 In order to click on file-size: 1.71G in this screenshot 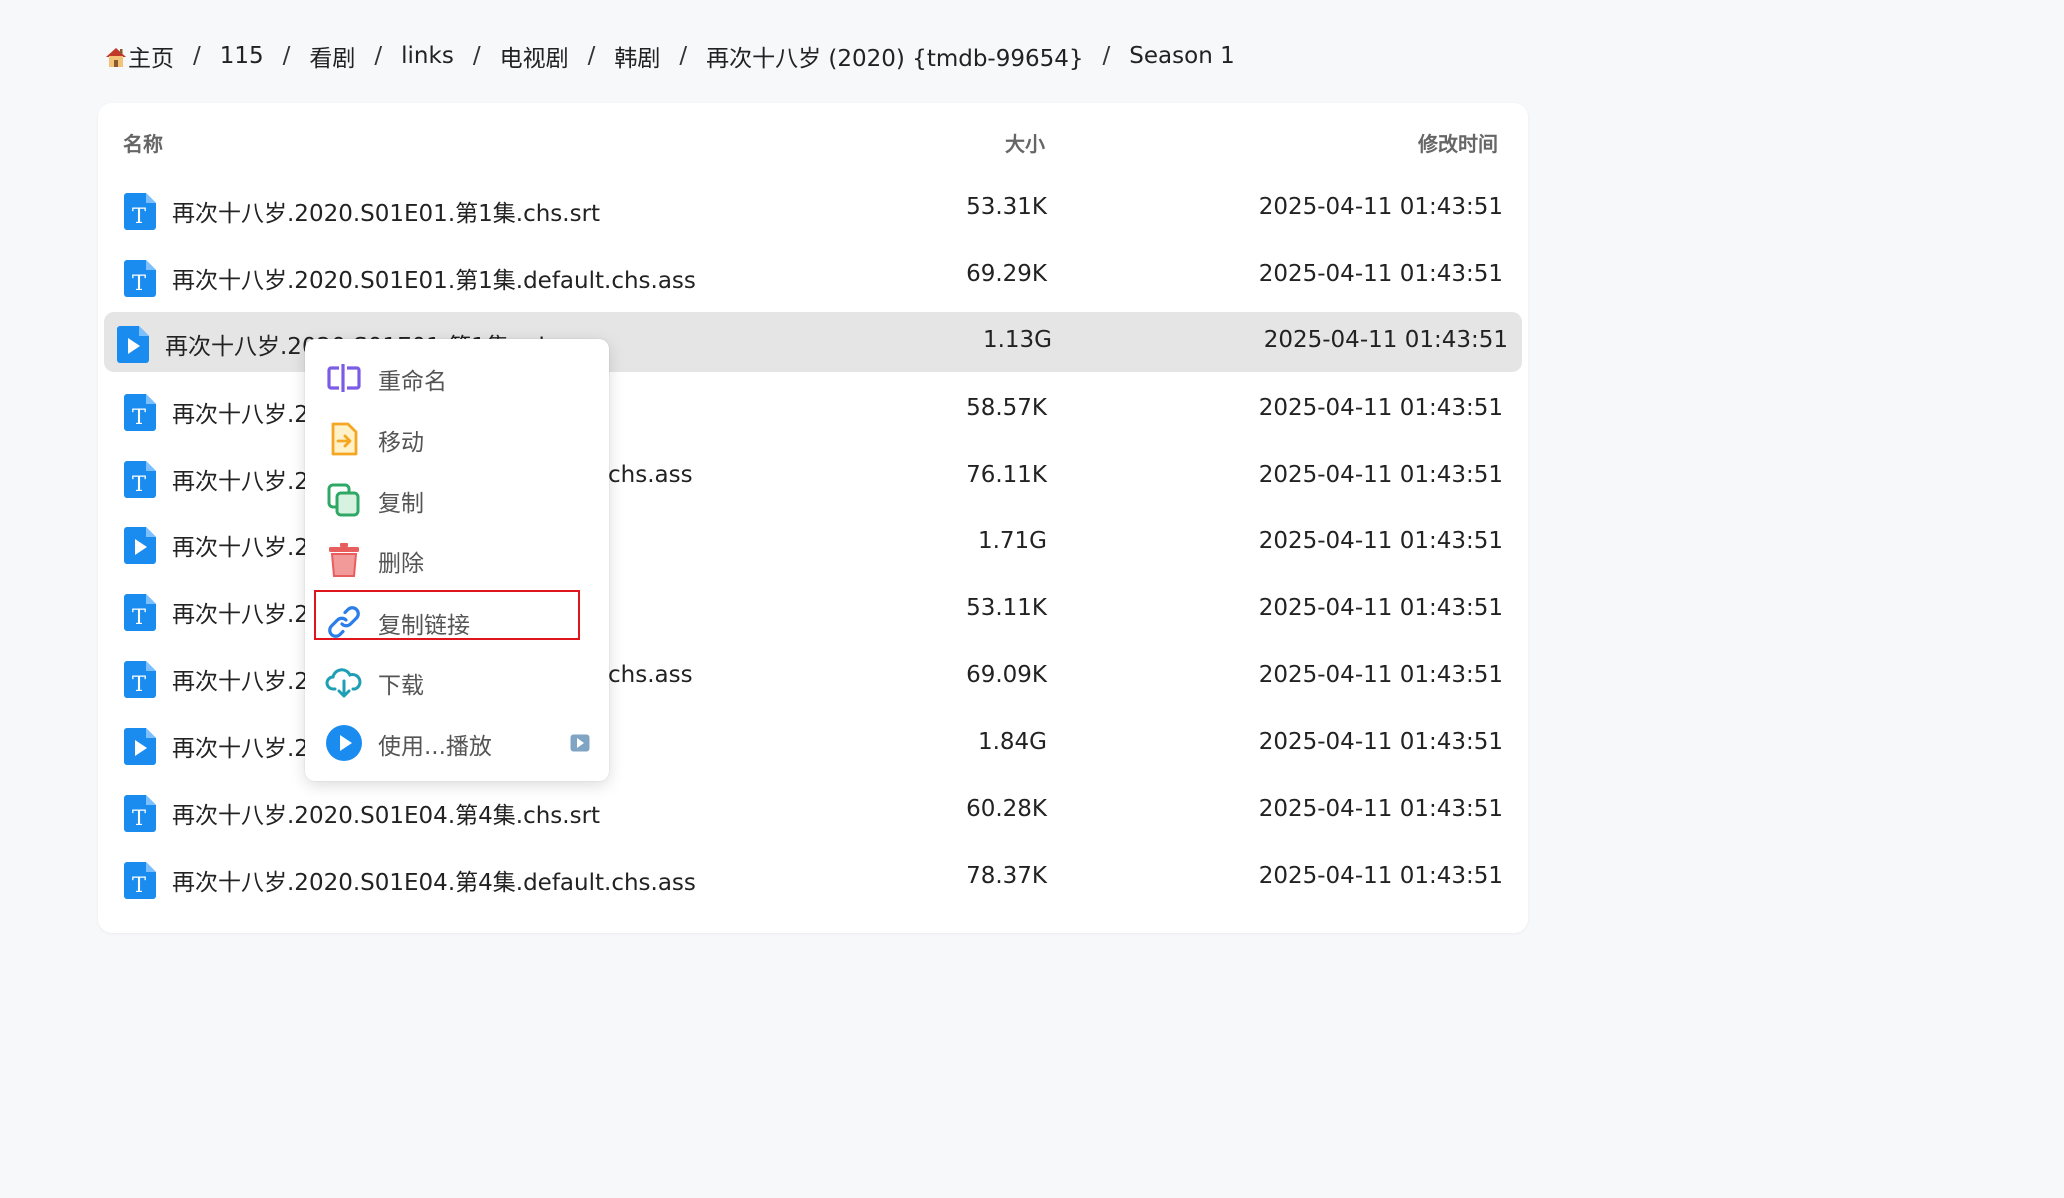, I will do `click(1012, 541)`.